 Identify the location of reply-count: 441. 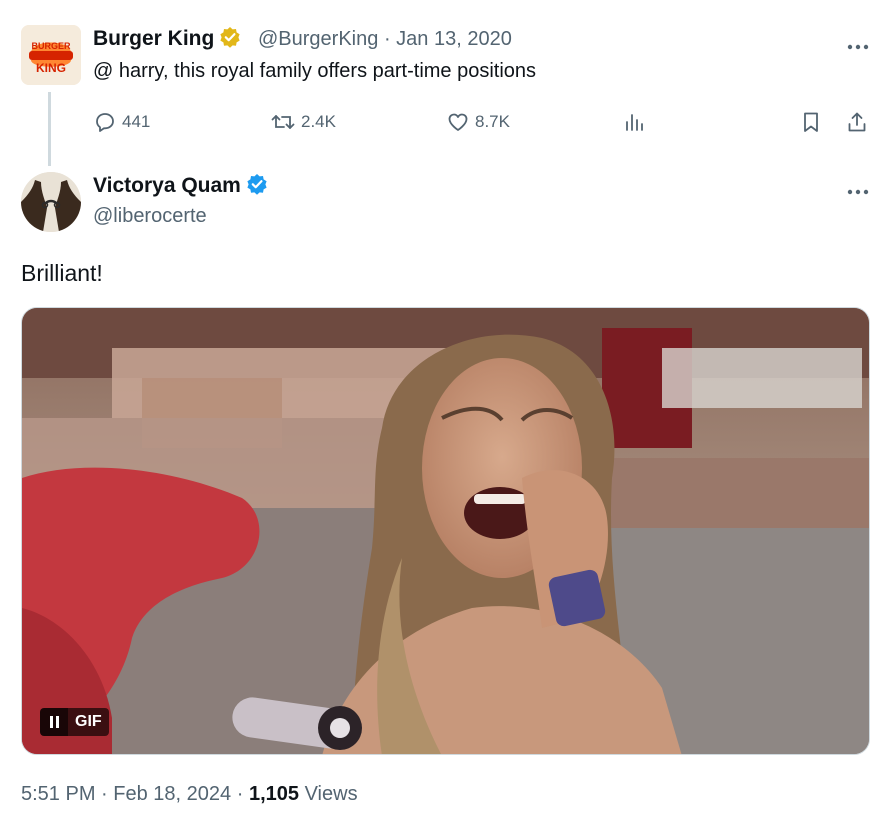
(136, 121).